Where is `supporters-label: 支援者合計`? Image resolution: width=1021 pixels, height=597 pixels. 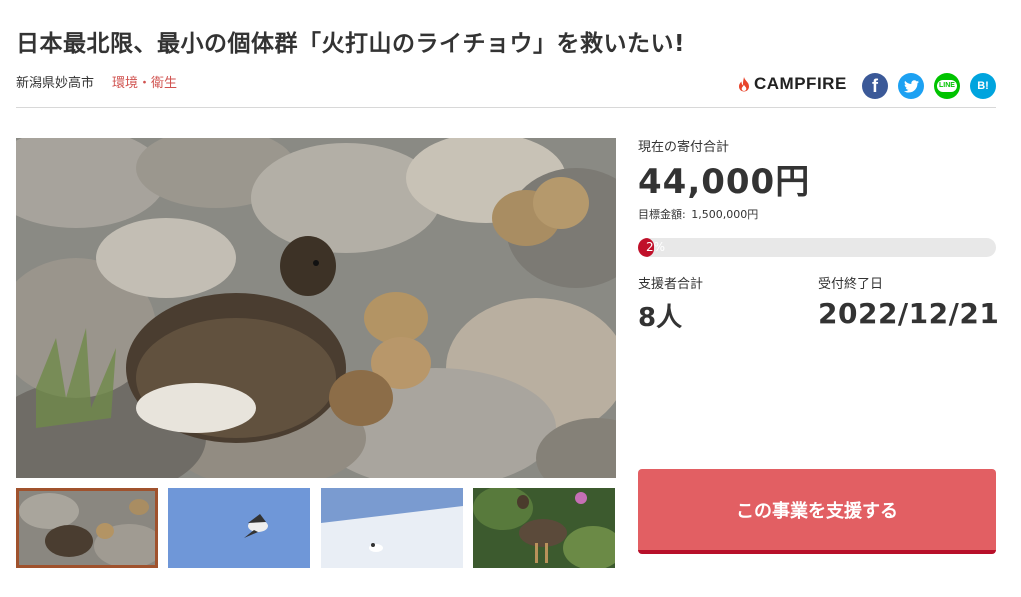
supporters-label: 支援者合計 is located at coordinates (671, 284).